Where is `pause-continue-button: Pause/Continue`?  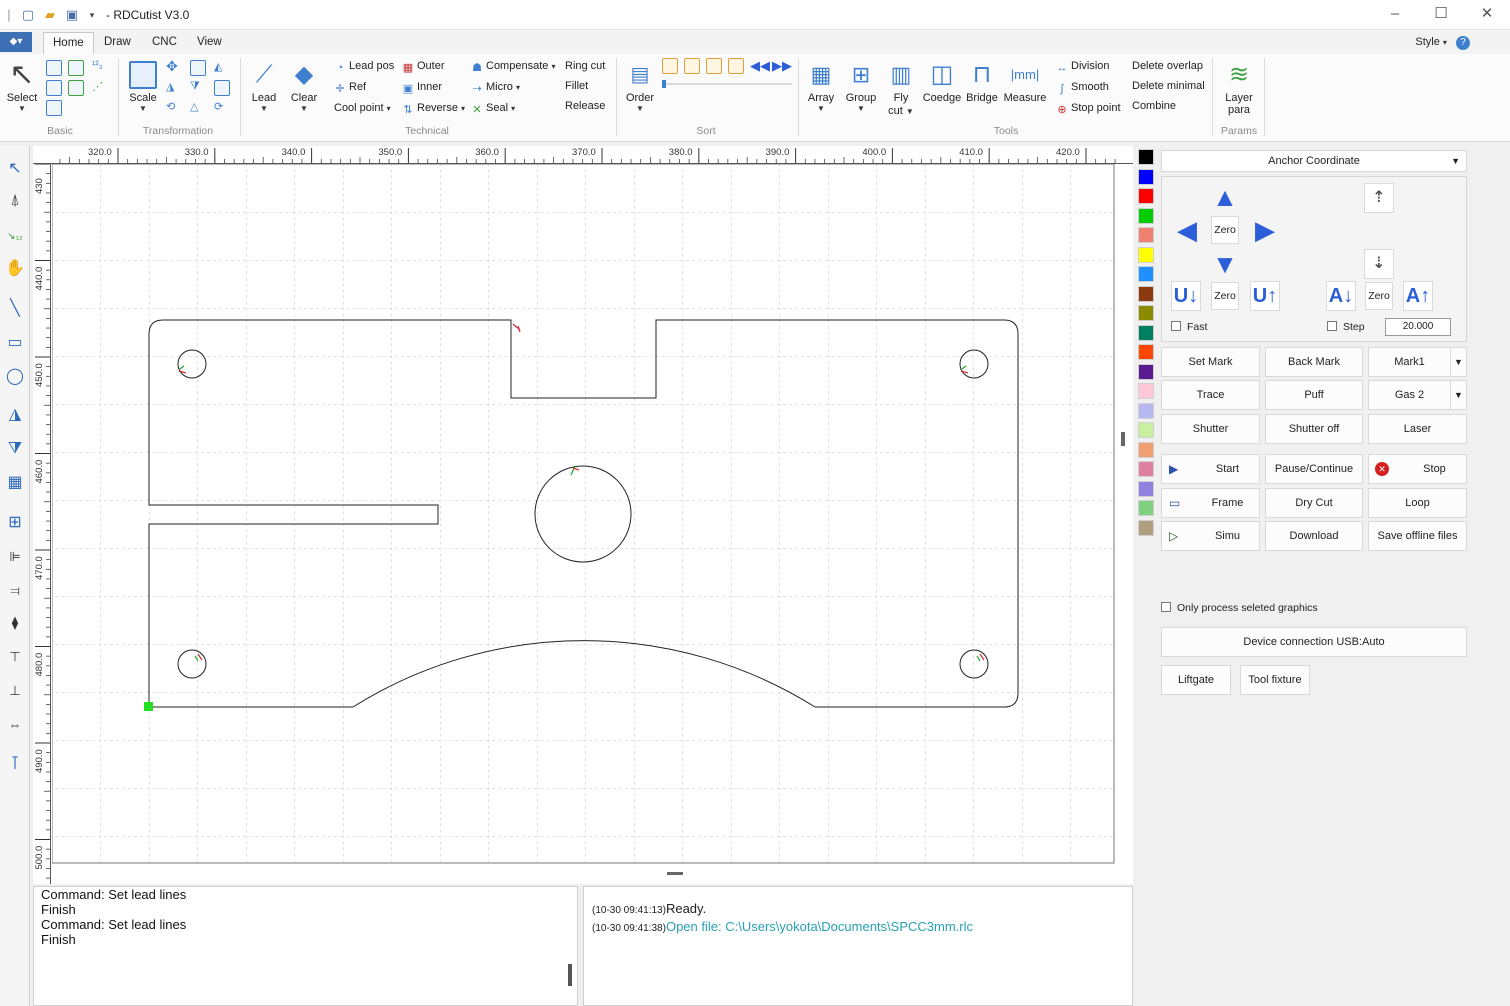 pause-continue-button: Pause/Continue is located at coordinates (1314, 469).